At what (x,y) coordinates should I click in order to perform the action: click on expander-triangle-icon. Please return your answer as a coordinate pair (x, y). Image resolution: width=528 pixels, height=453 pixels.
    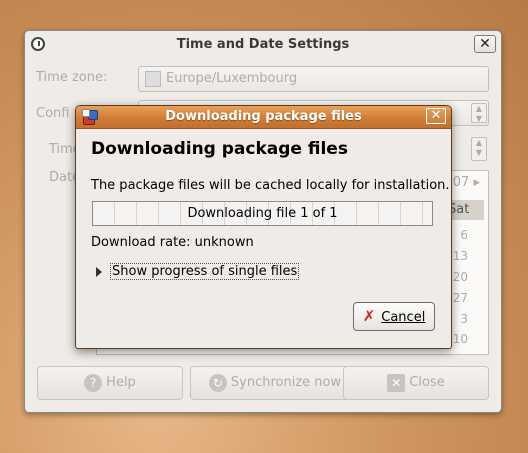
    Looking at the image, I should click on (99, 271).